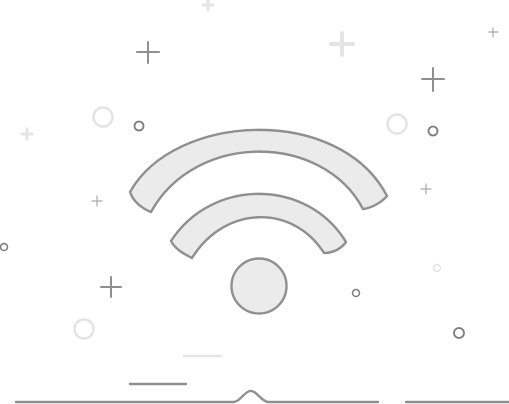 This screenshot has height=404, width=509. I want to click on circle-sparkle-faint-right, so click(397, 124).